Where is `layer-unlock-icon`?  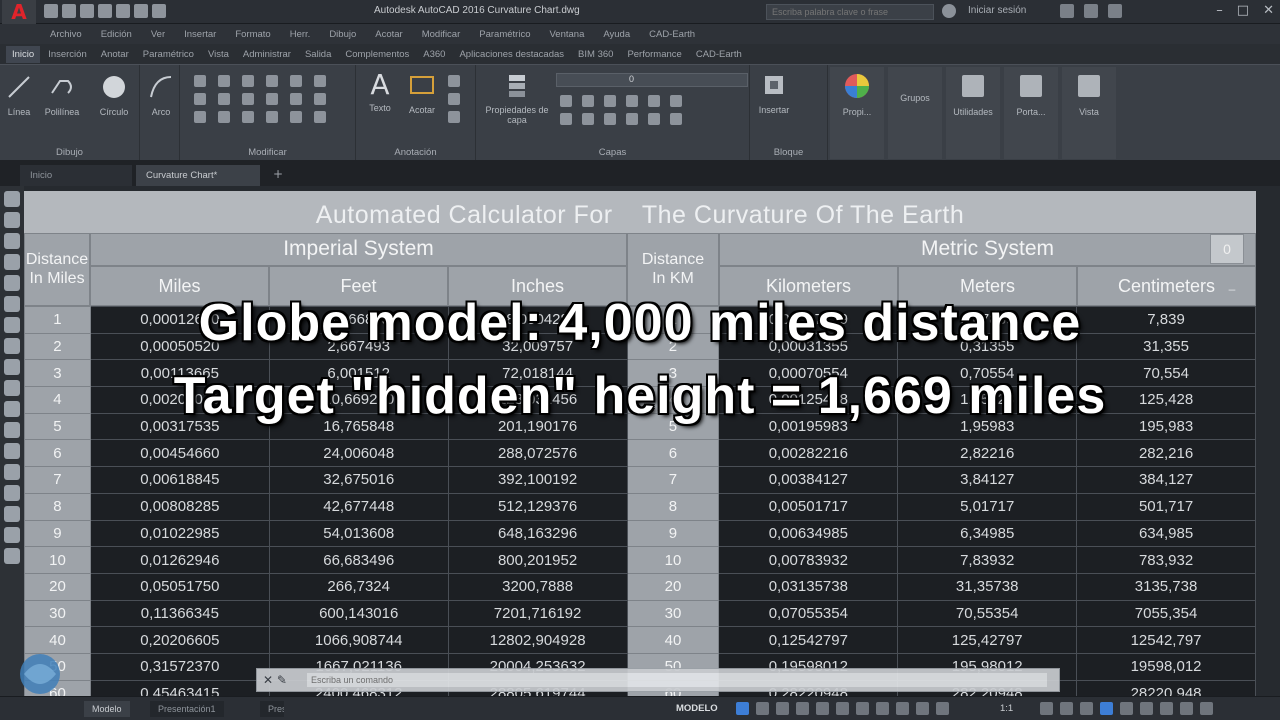
layer-unlock-icon is located at coordinates (632, 119).